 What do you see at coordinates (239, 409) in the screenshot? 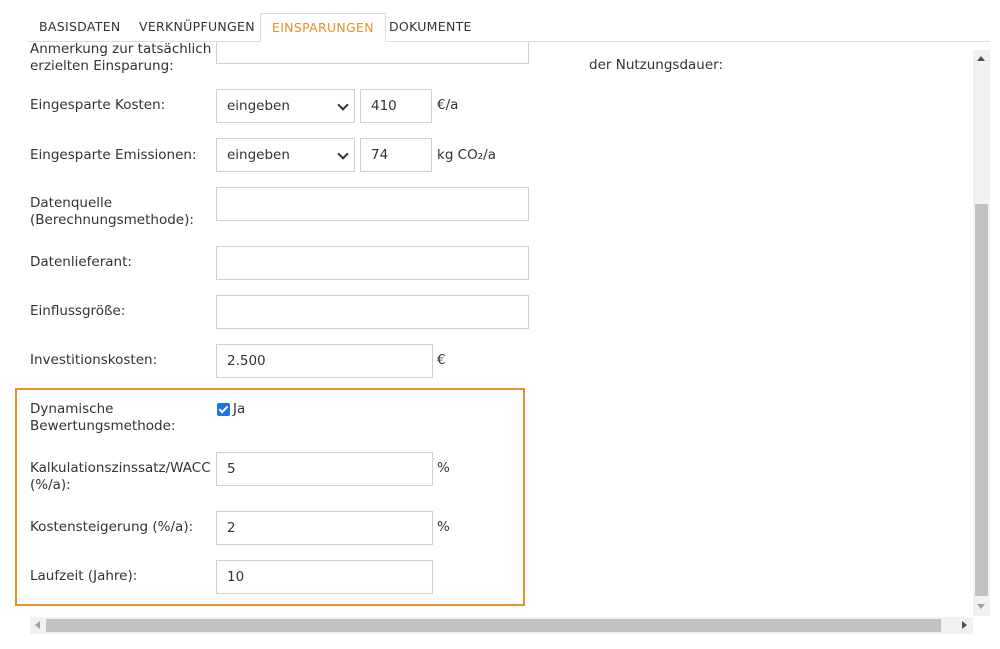
I see `dynamische-bewertung-checkbox-label: Ja` at bounding box center [239, 409].